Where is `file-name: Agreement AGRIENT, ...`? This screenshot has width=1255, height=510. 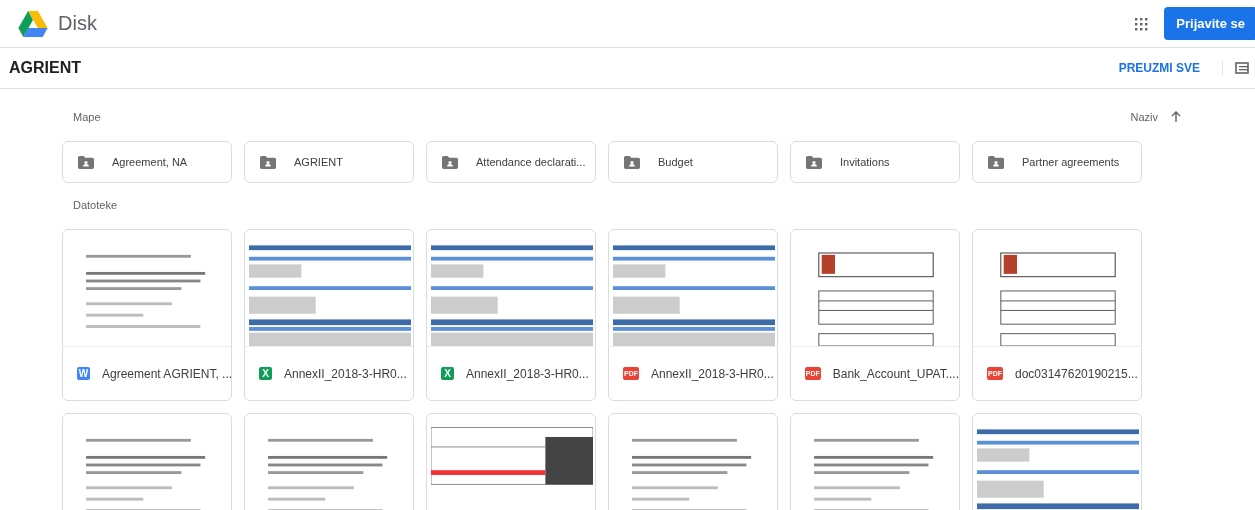 file-name: Agreement AGRIENT, ... is located at coordinates (166, 373).